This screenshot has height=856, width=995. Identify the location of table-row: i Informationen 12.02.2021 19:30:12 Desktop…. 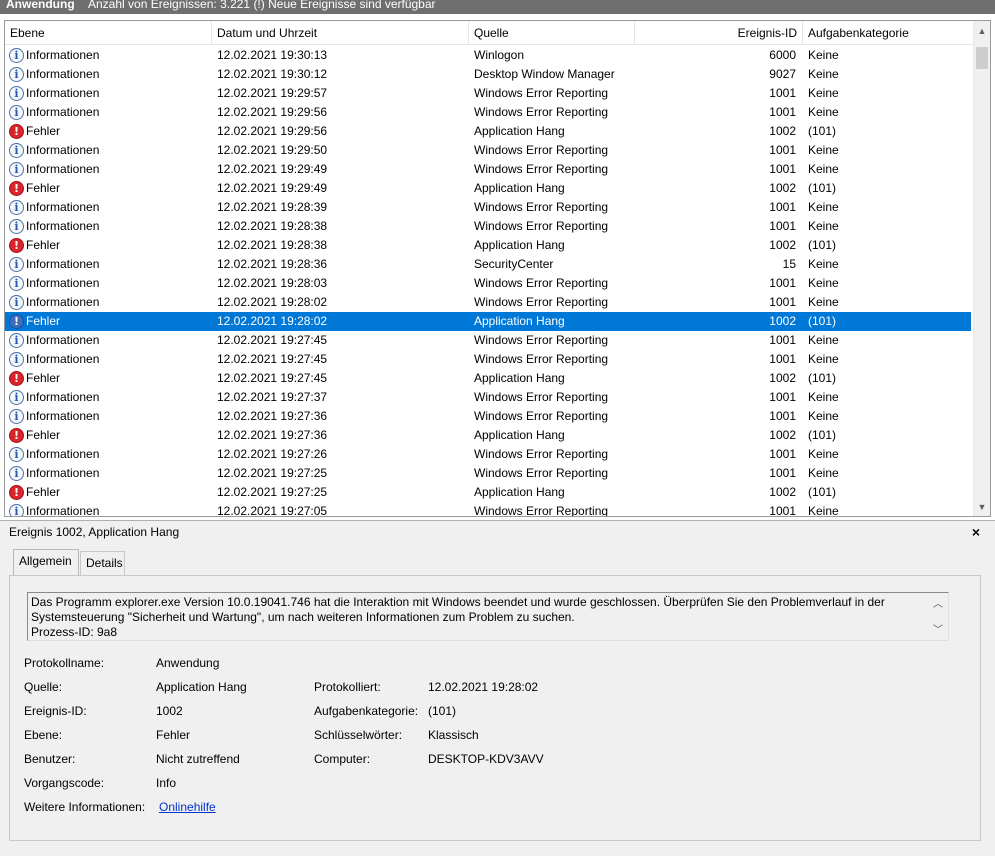
(488, 74).